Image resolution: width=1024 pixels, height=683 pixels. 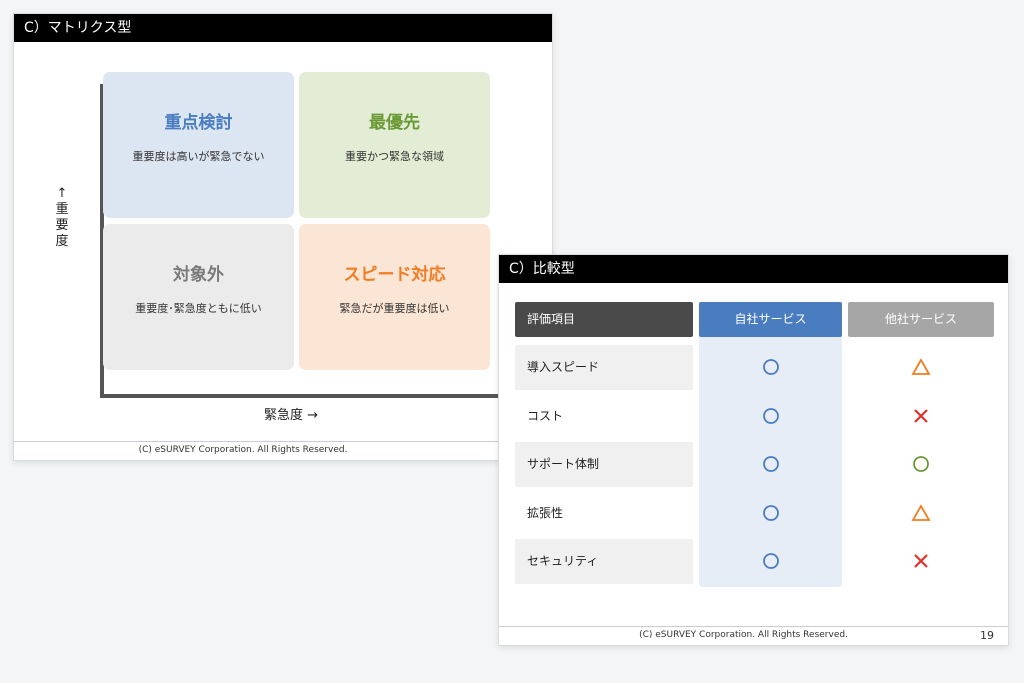 I want to click on y-axis-char: 度, so click(x=62, y=241).